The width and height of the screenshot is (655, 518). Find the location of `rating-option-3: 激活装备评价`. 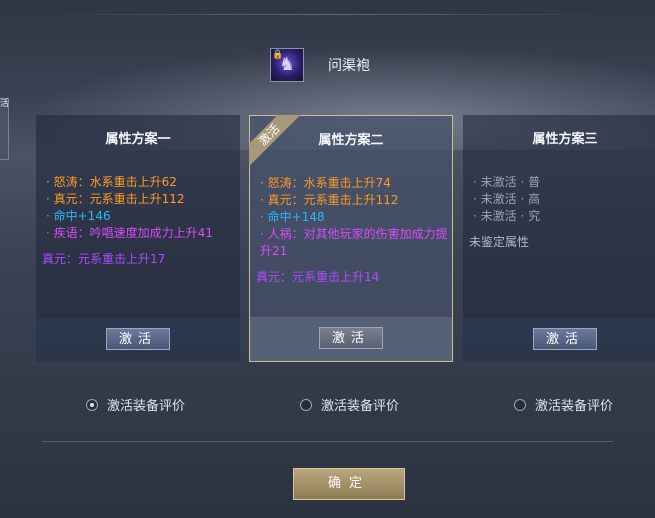

rating-option-3: 激活装备评价 is located at coordinates (563, 404).